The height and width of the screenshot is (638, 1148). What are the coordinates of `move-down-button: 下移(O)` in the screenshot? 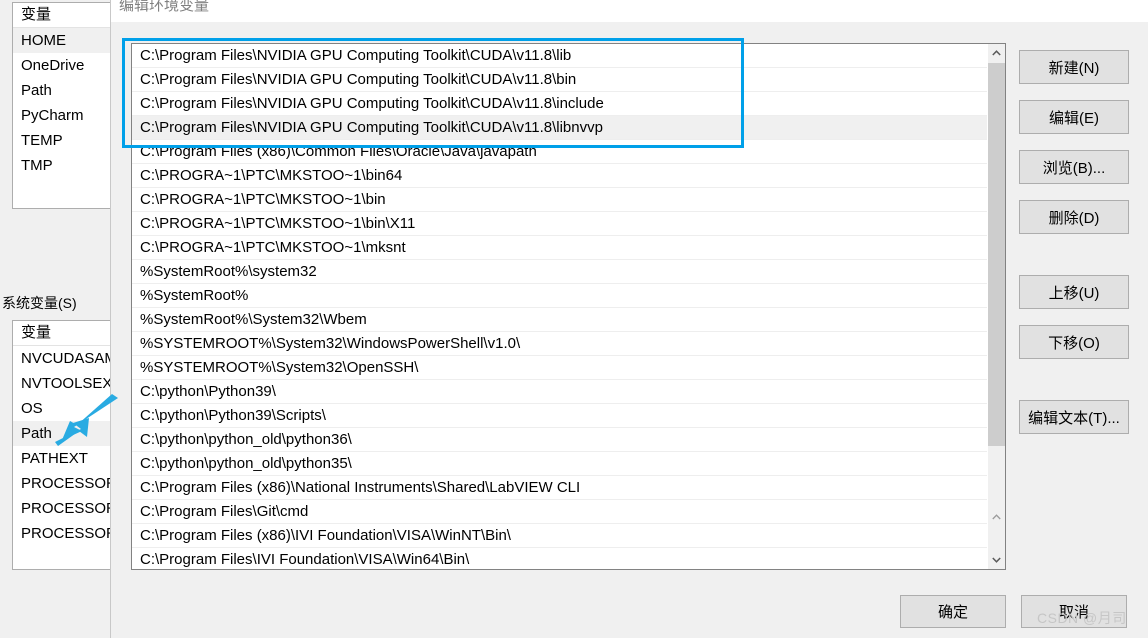 It's located at (1074, 342).